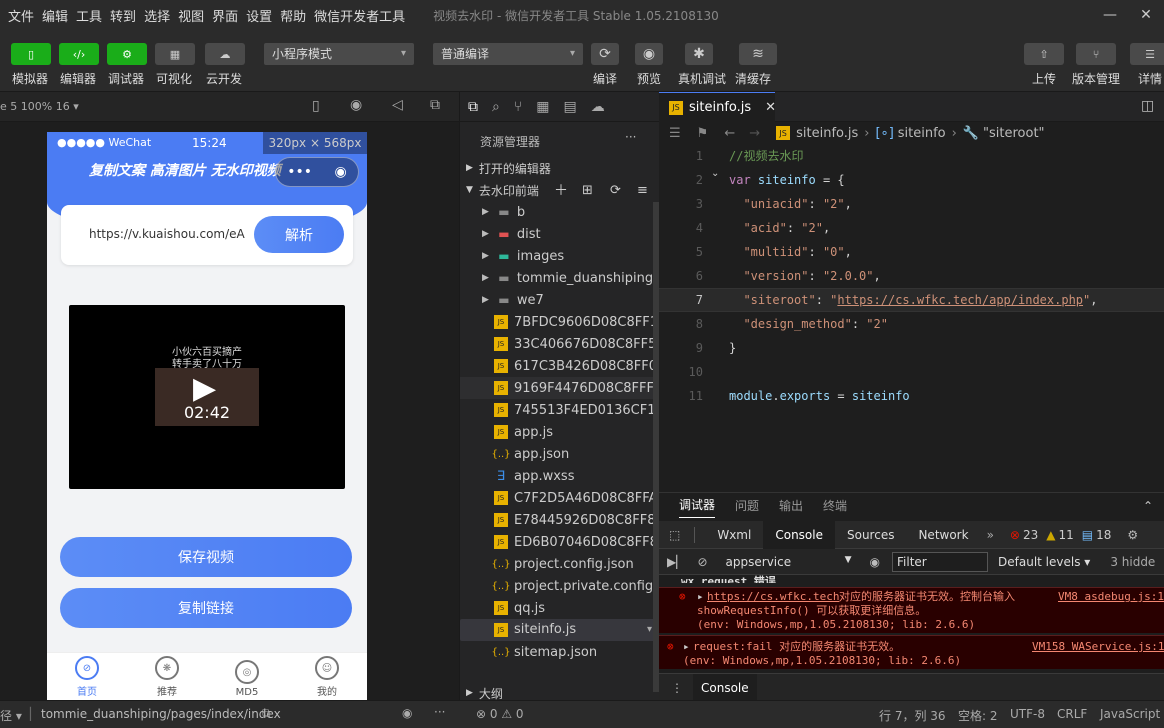  Describe the element at coordinates (717, 107) in the screenshot. I see `tab-siteinfo: JS siteinfo.js ✕` at that location.